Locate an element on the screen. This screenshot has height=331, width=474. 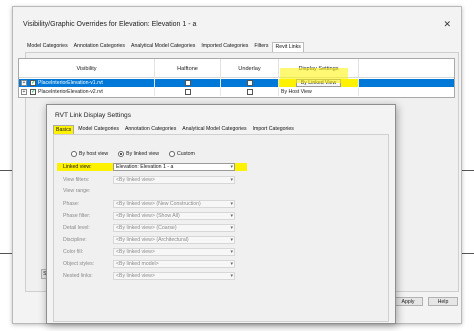
radio-custom: Custom is located at coordinates (182, 154).